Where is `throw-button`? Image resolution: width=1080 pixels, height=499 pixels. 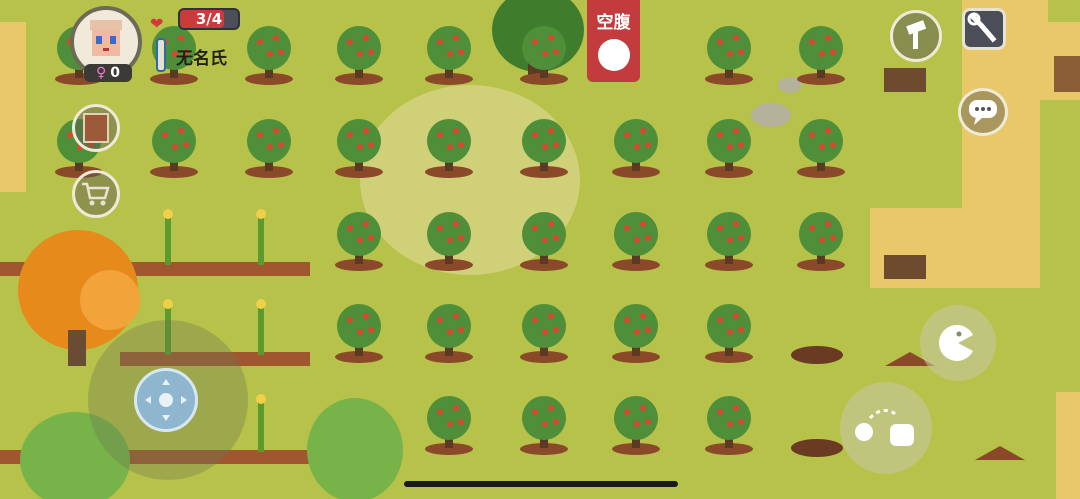
throw-button is located at coordinates (886, 428).